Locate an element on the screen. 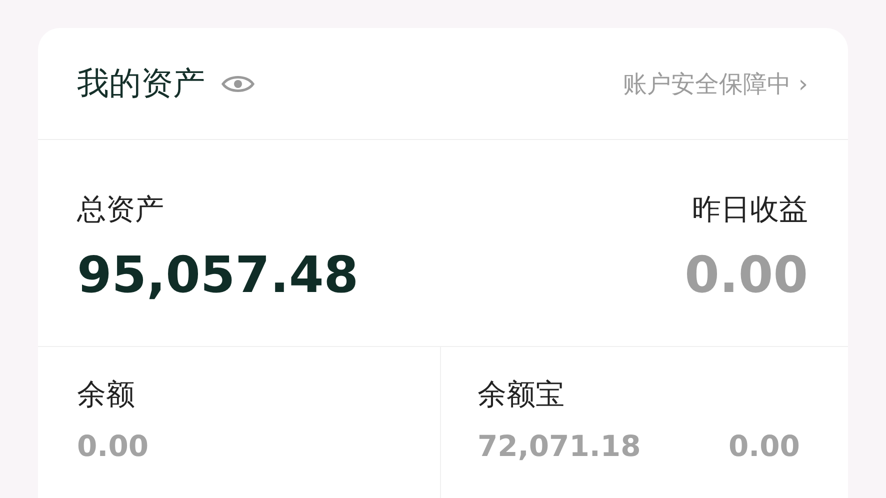  total-assets-value: 95,057.48 is located at coordinates (218, 275).